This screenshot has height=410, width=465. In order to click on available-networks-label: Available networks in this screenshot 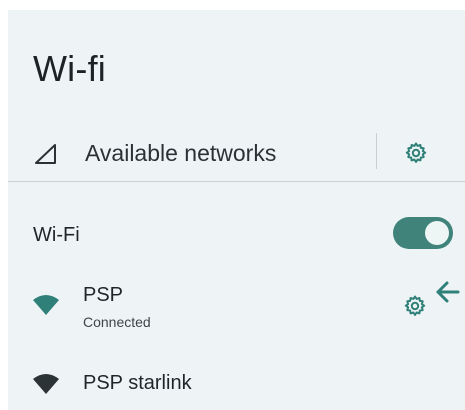, I will do `click(181, 153)`.